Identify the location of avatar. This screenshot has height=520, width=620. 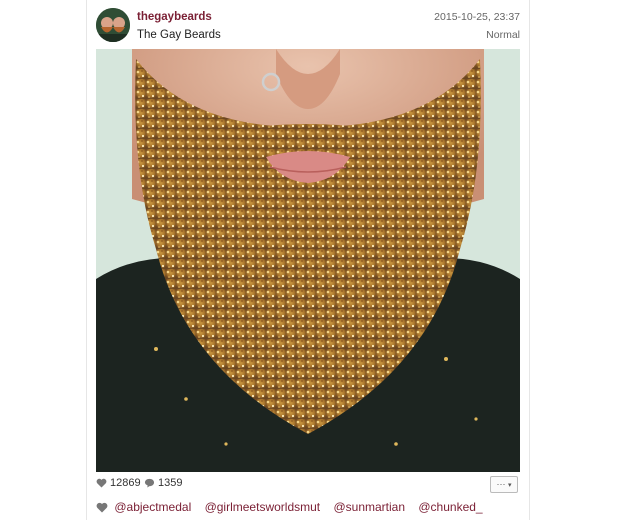
(113, 25).